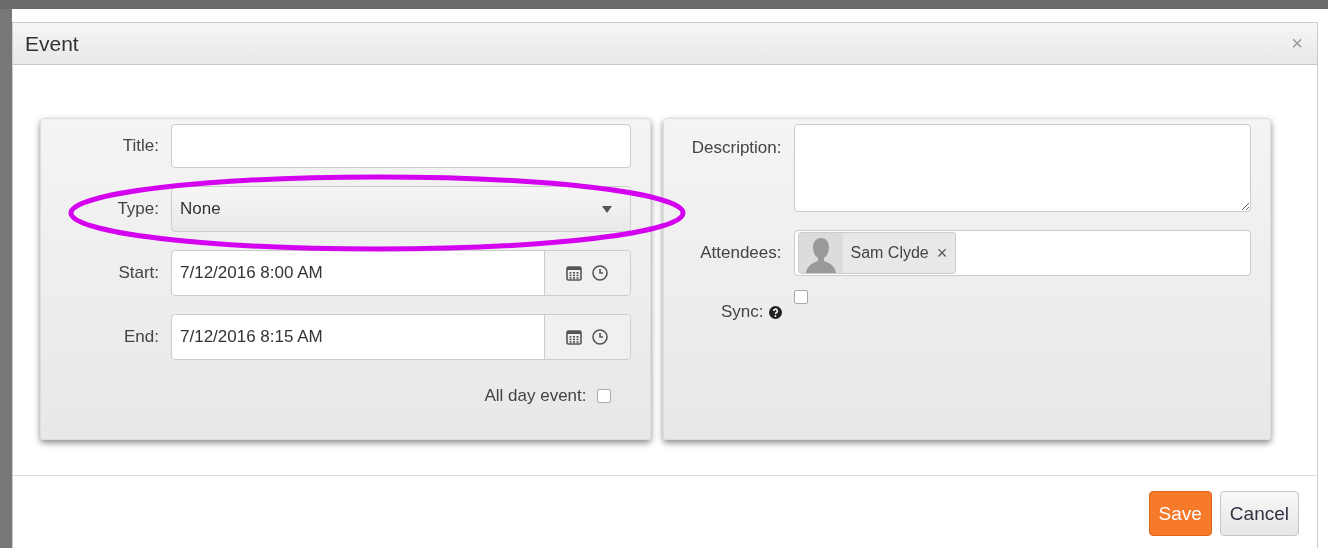  What do you see at coordinates (141, 337) in the screenshot?
I see `field-label: End:` at bounding box center [141, 337].